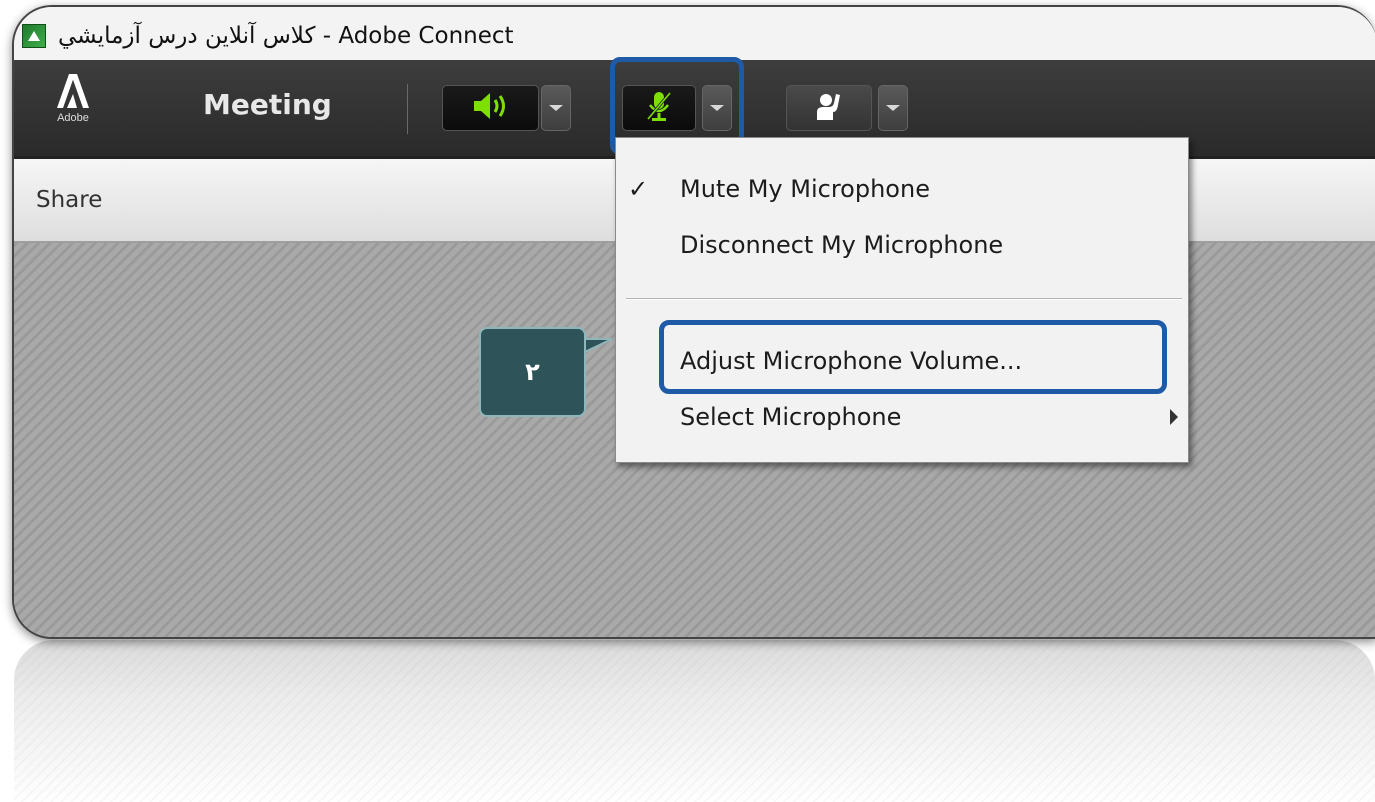 Image resolution: width=1375 pixels, height=802 pixels. I want to click on raise-hand-icon, so click(829, 108).